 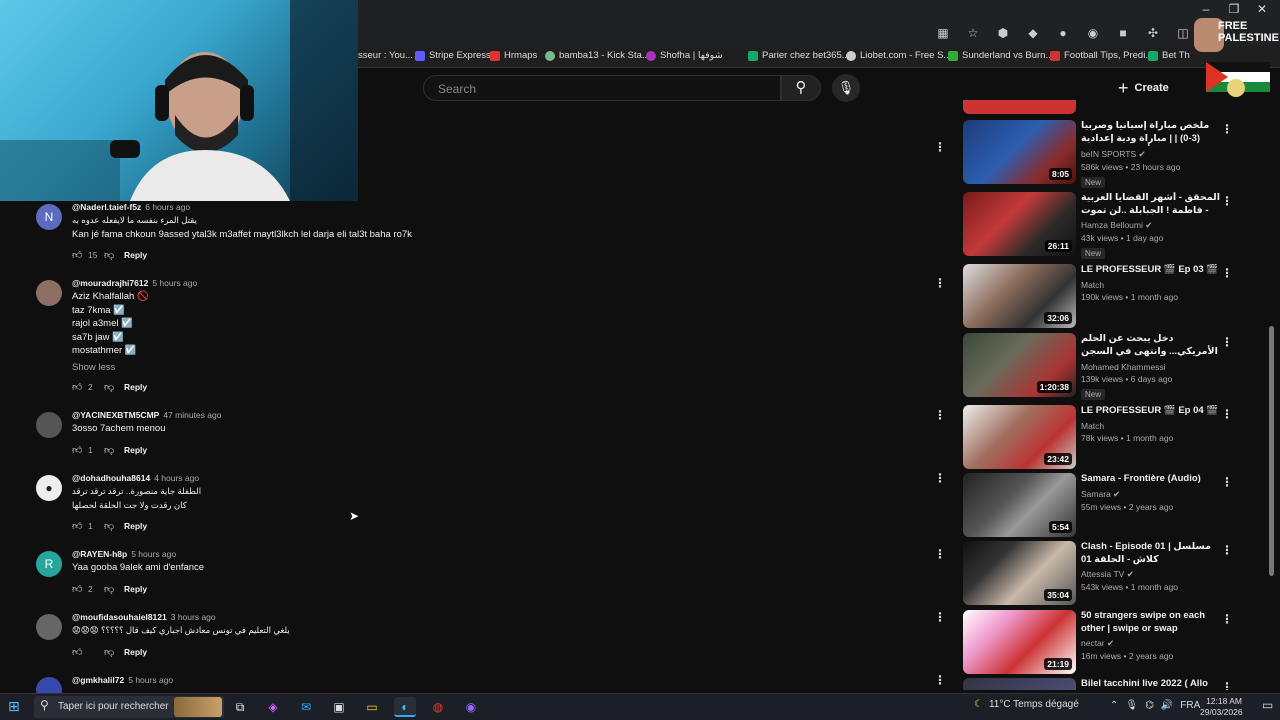 What do you see at coordinates (1019, 642) in the screenshot?
I see `video-thumbnail: 21:19` at bounding box center [1019, 642].